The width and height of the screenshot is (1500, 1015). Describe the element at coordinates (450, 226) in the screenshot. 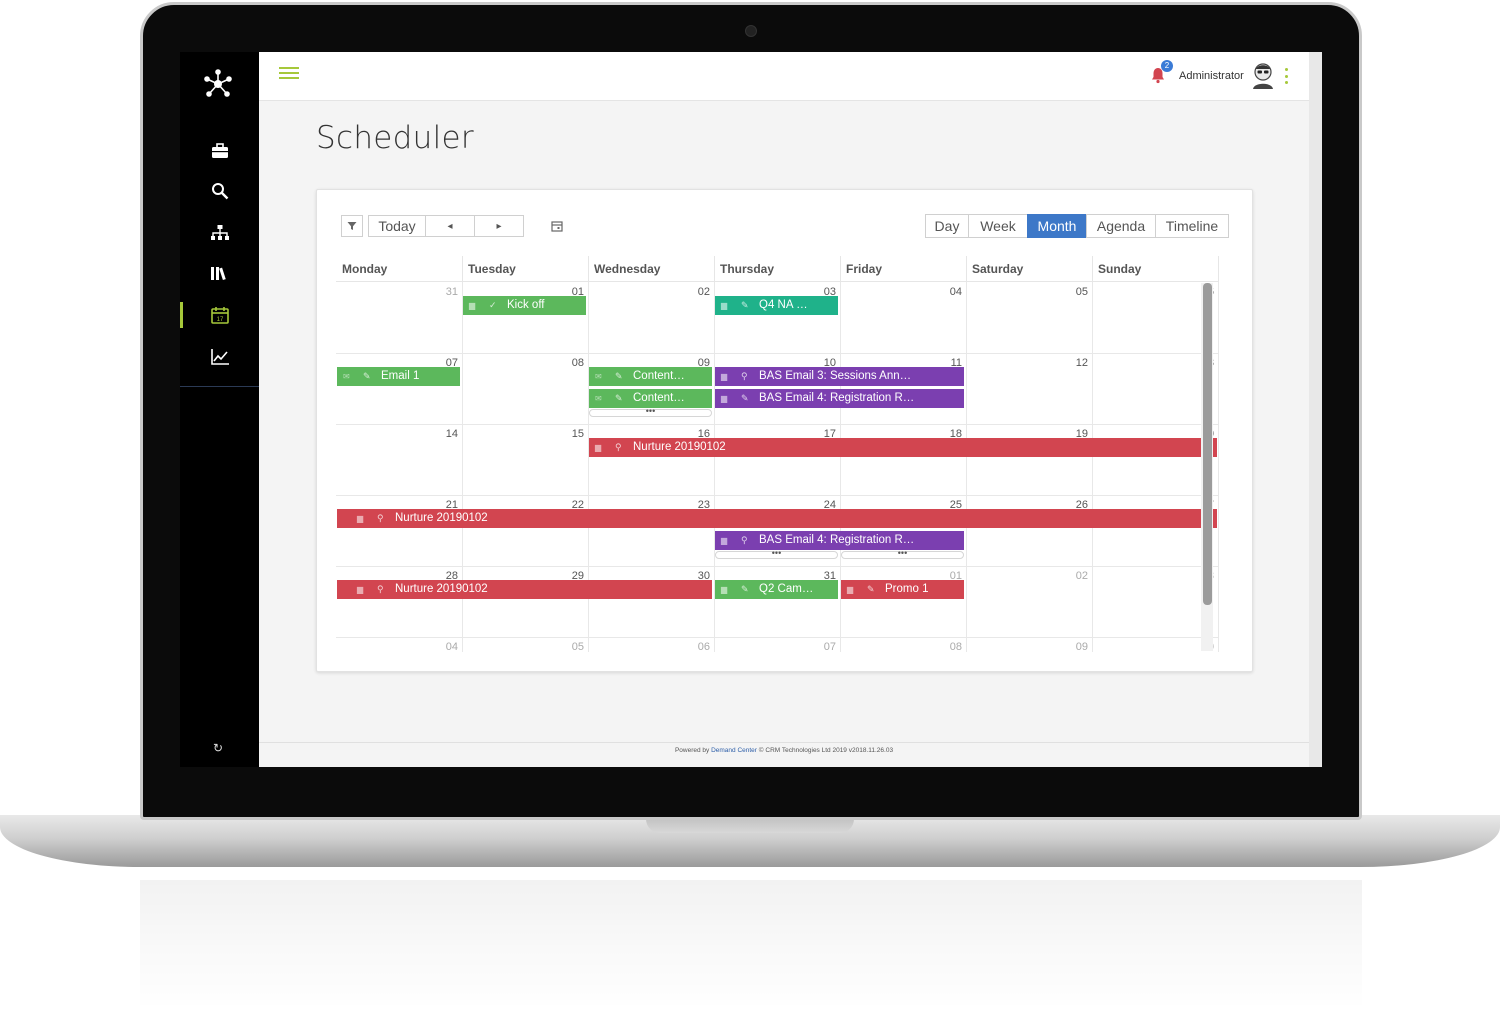

I see `prev-button: ◂` at that location.